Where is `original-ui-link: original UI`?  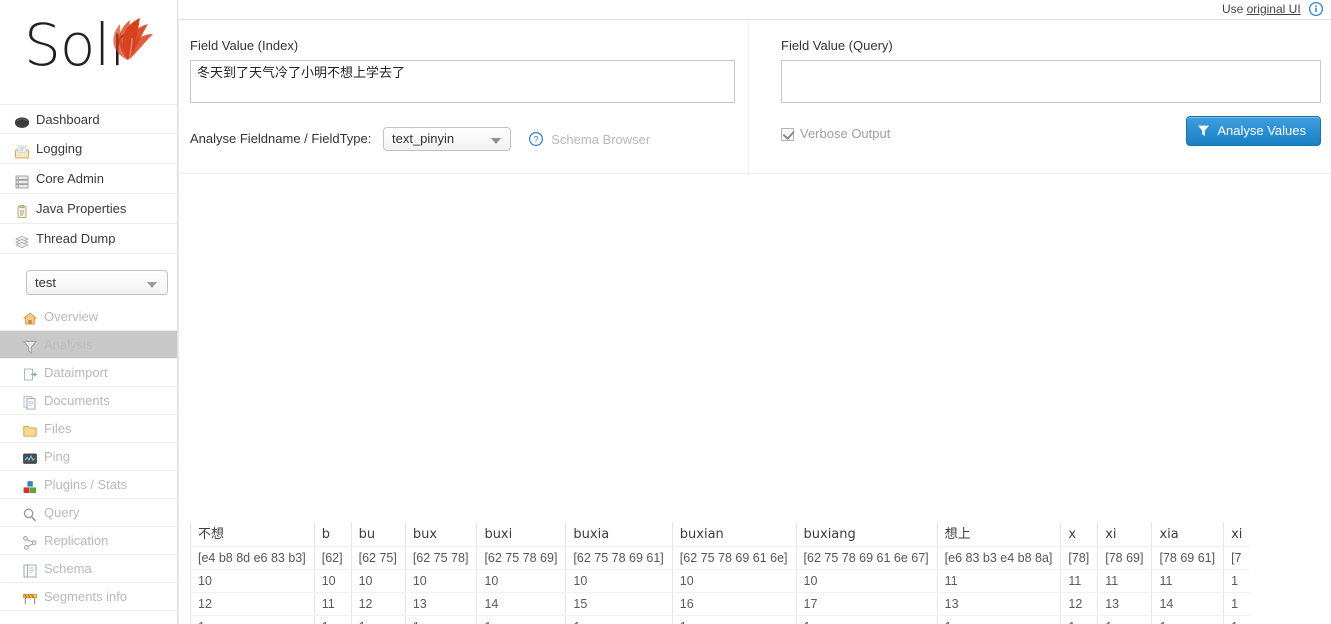 original-ui-link: original UI is located at coordinates (1274, 9).